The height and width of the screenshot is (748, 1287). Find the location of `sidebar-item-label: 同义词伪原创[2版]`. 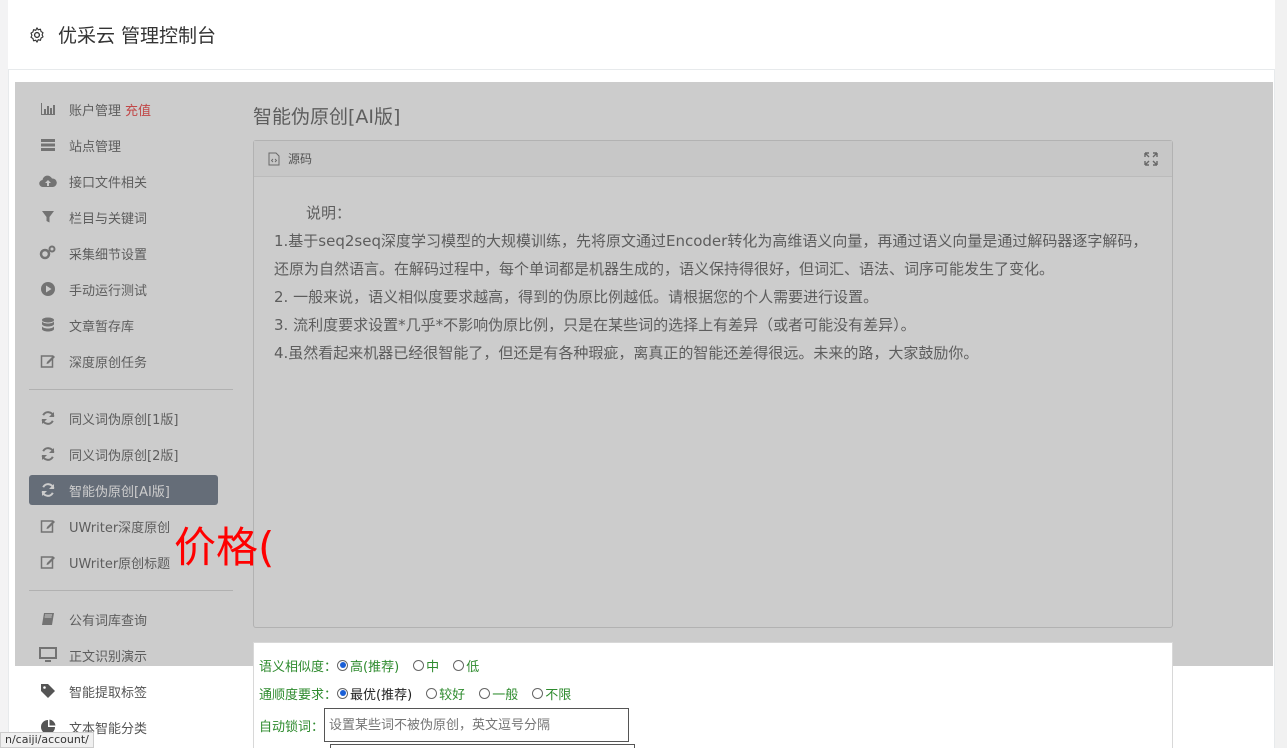

sidebar-item-label: 同义词伪原创[2版] is located at coordinates (124, 456).